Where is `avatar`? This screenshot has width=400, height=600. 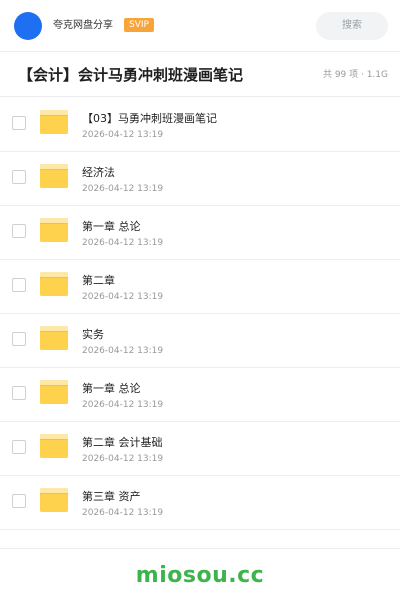
avatar is located at coordinates (28, 26).